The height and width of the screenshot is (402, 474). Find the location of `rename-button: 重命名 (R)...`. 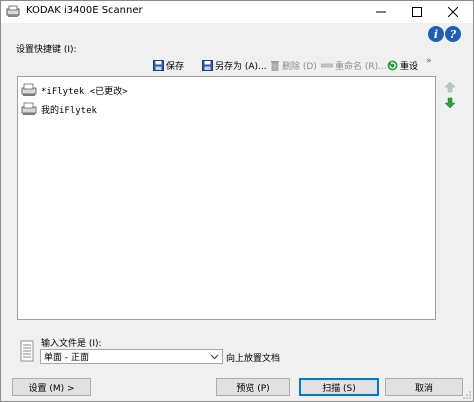

rename-button: 重命名 (R)... is located at coordinates (354, 65).